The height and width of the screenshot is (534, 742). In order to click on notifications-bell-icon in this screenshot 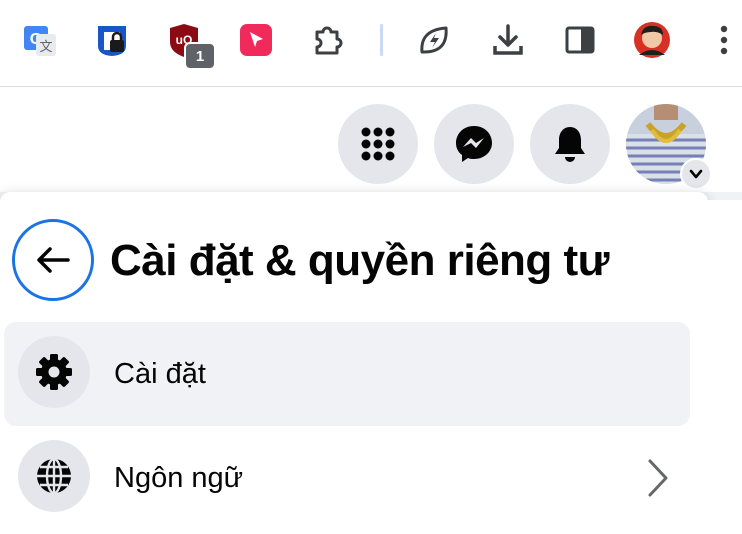, I will do `click(570, 144)`.